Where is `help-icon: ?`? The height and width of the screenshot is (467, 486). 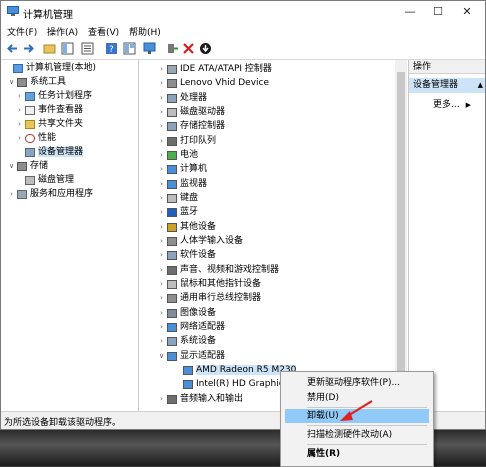 help-icon: ? is located at coordinates (111, 48).